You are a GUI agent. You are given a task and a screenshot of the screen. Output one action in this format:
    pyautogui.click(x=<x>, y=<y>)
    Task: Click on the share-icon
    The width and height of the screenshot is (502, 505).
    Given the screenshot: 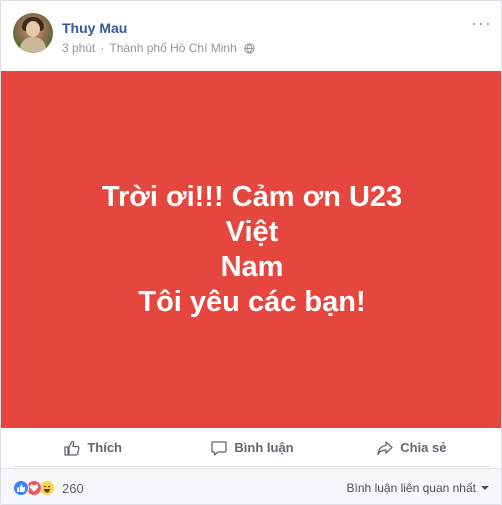 What is the action you would take?
    pyautogui.click(x=385, y=447)
    